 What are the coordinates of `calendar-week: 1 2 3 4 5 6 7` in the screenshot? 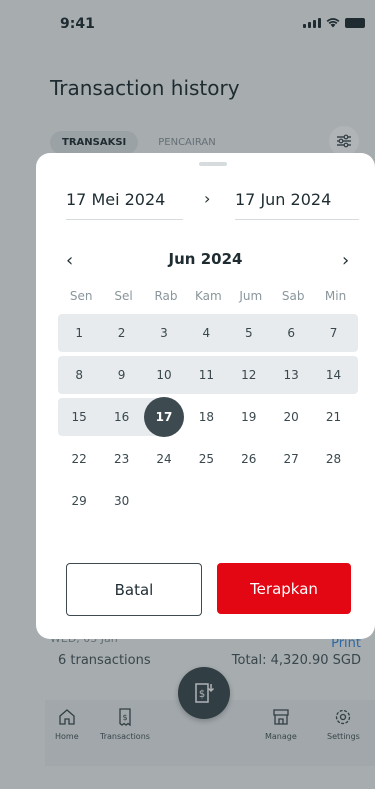 It's located at (208, 333).